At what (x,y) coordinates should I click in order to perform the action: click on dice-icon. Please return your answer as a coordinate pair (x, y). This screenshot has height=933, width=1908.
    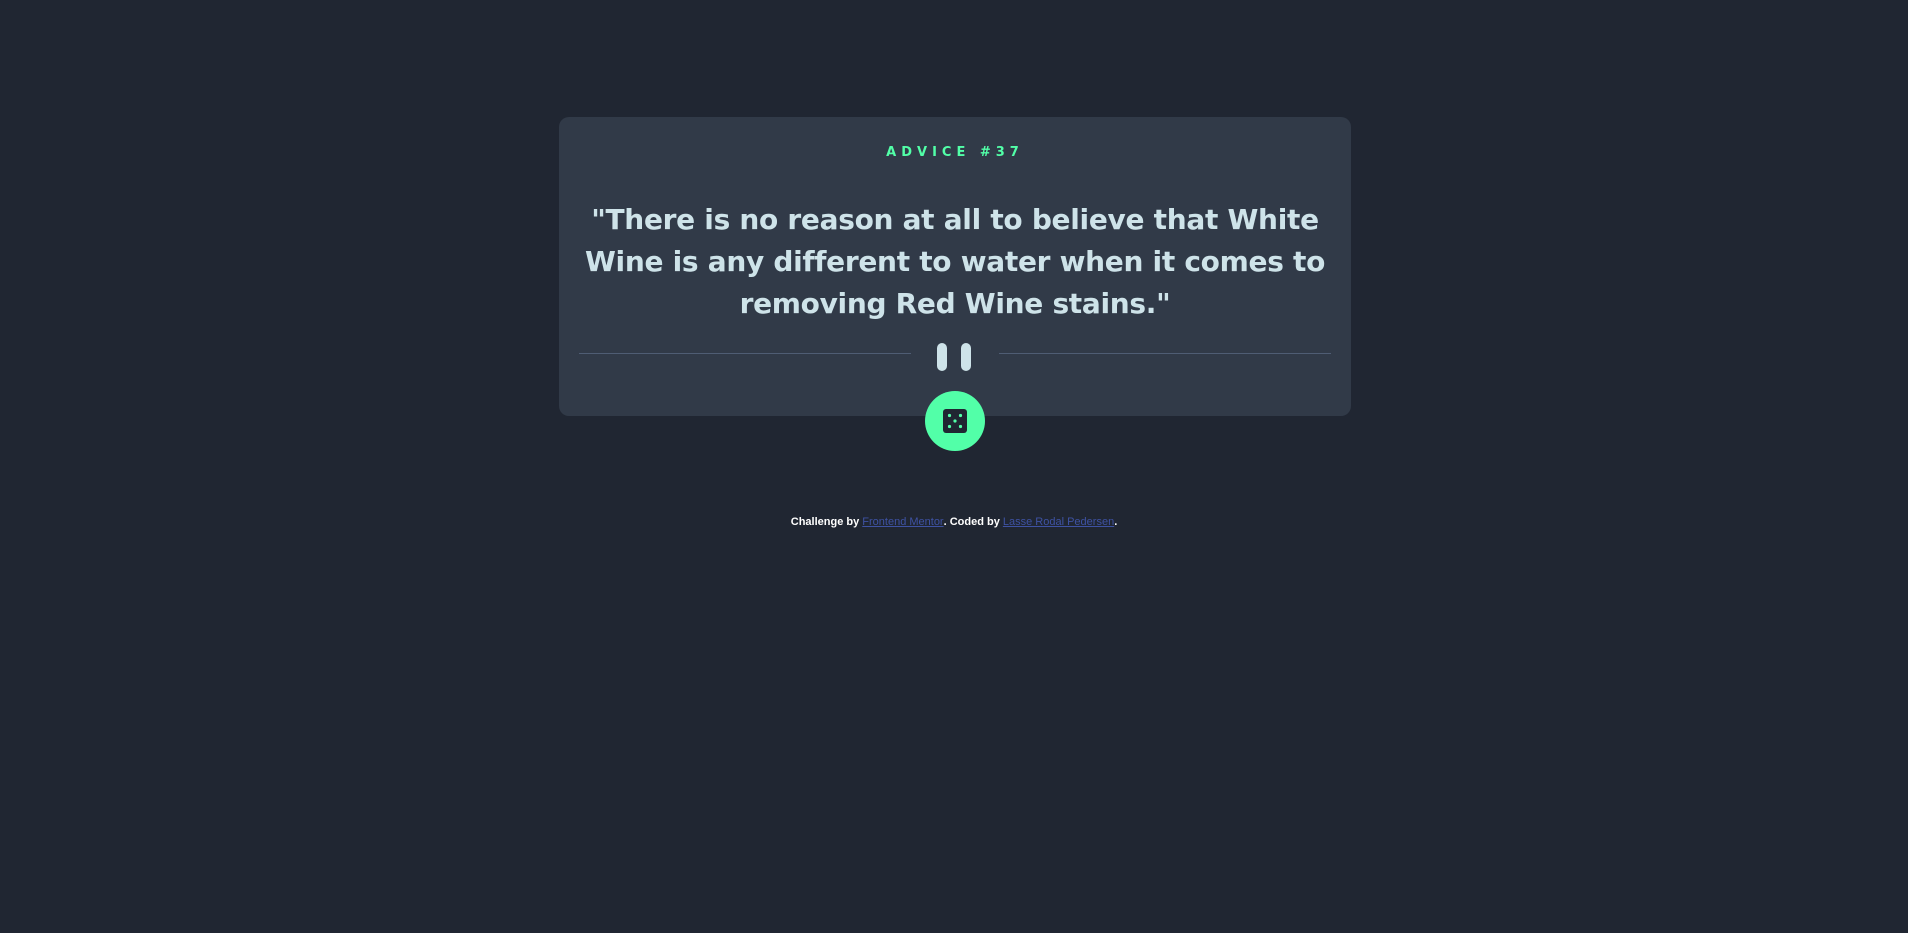
    Looking at the image, I should click on (955, 421).